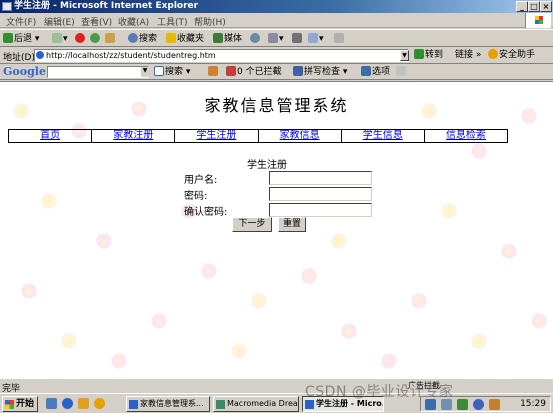  What do you see at coordinates (428, 55) in the screenshot?
I see `go-button: 转到` at bounding box center [428, 55].